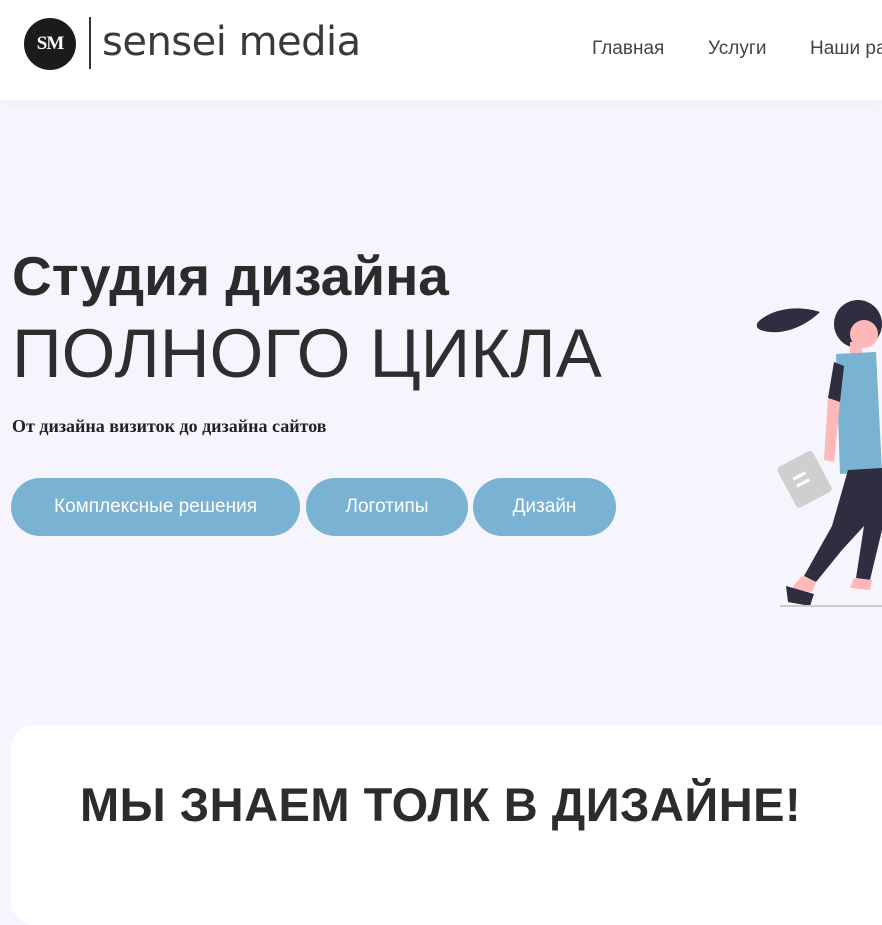  What do you see at coordinates (544, 507) in the screenshot?
I see `design-button: Дизайн` at bounding box center [544, 507].